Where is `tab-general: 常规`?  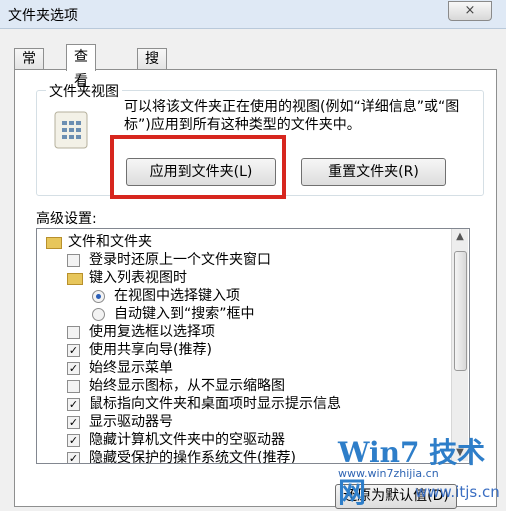
tab-general: 常规 is located at coordinates (29, 67).